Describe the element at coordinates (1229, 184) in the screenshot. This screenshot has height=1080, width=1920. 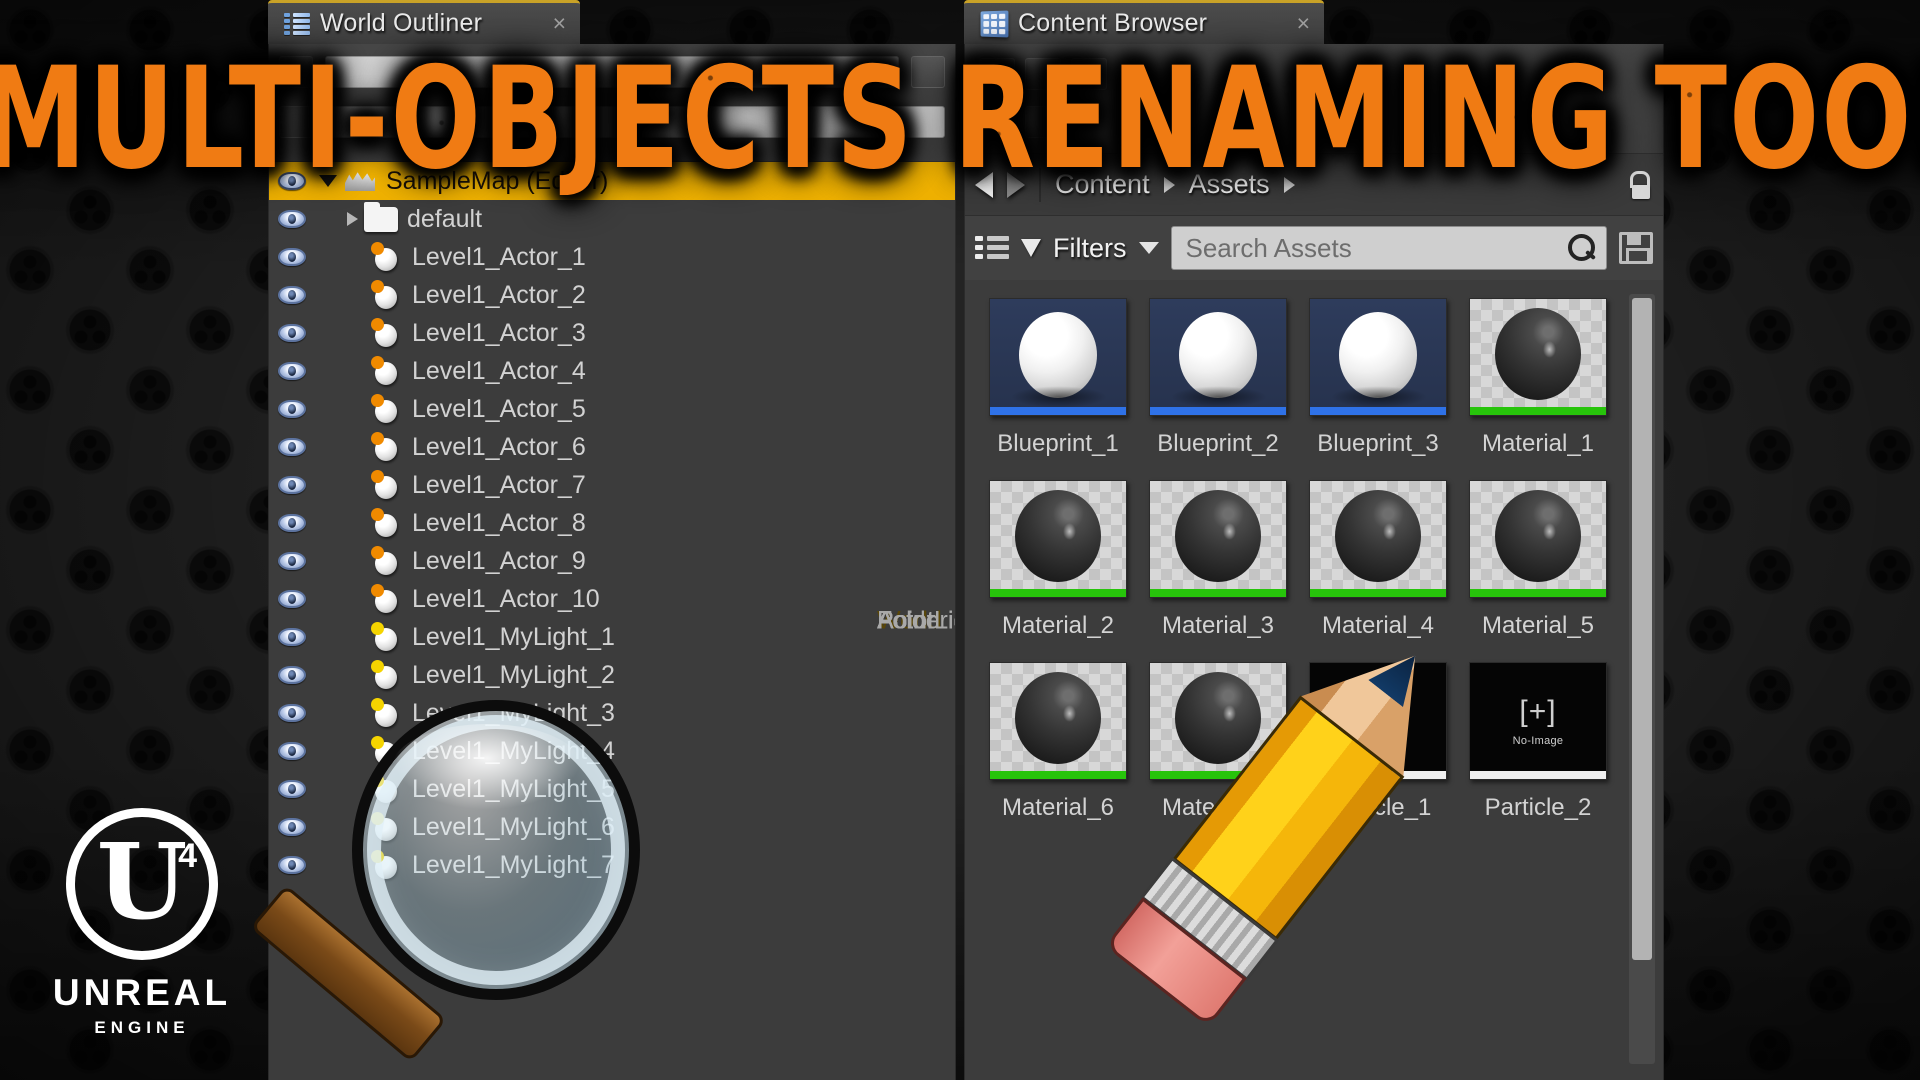
I see `breadcrumb-assets: Assets` at that location.